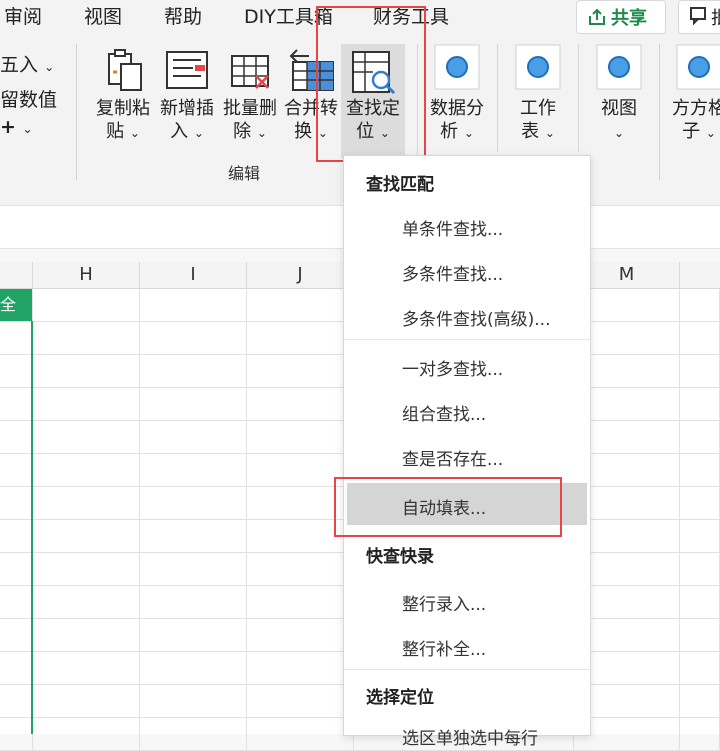  Describe the element at coordinates (700, 275) in the screenshot. I see `column-header-n` at that location.